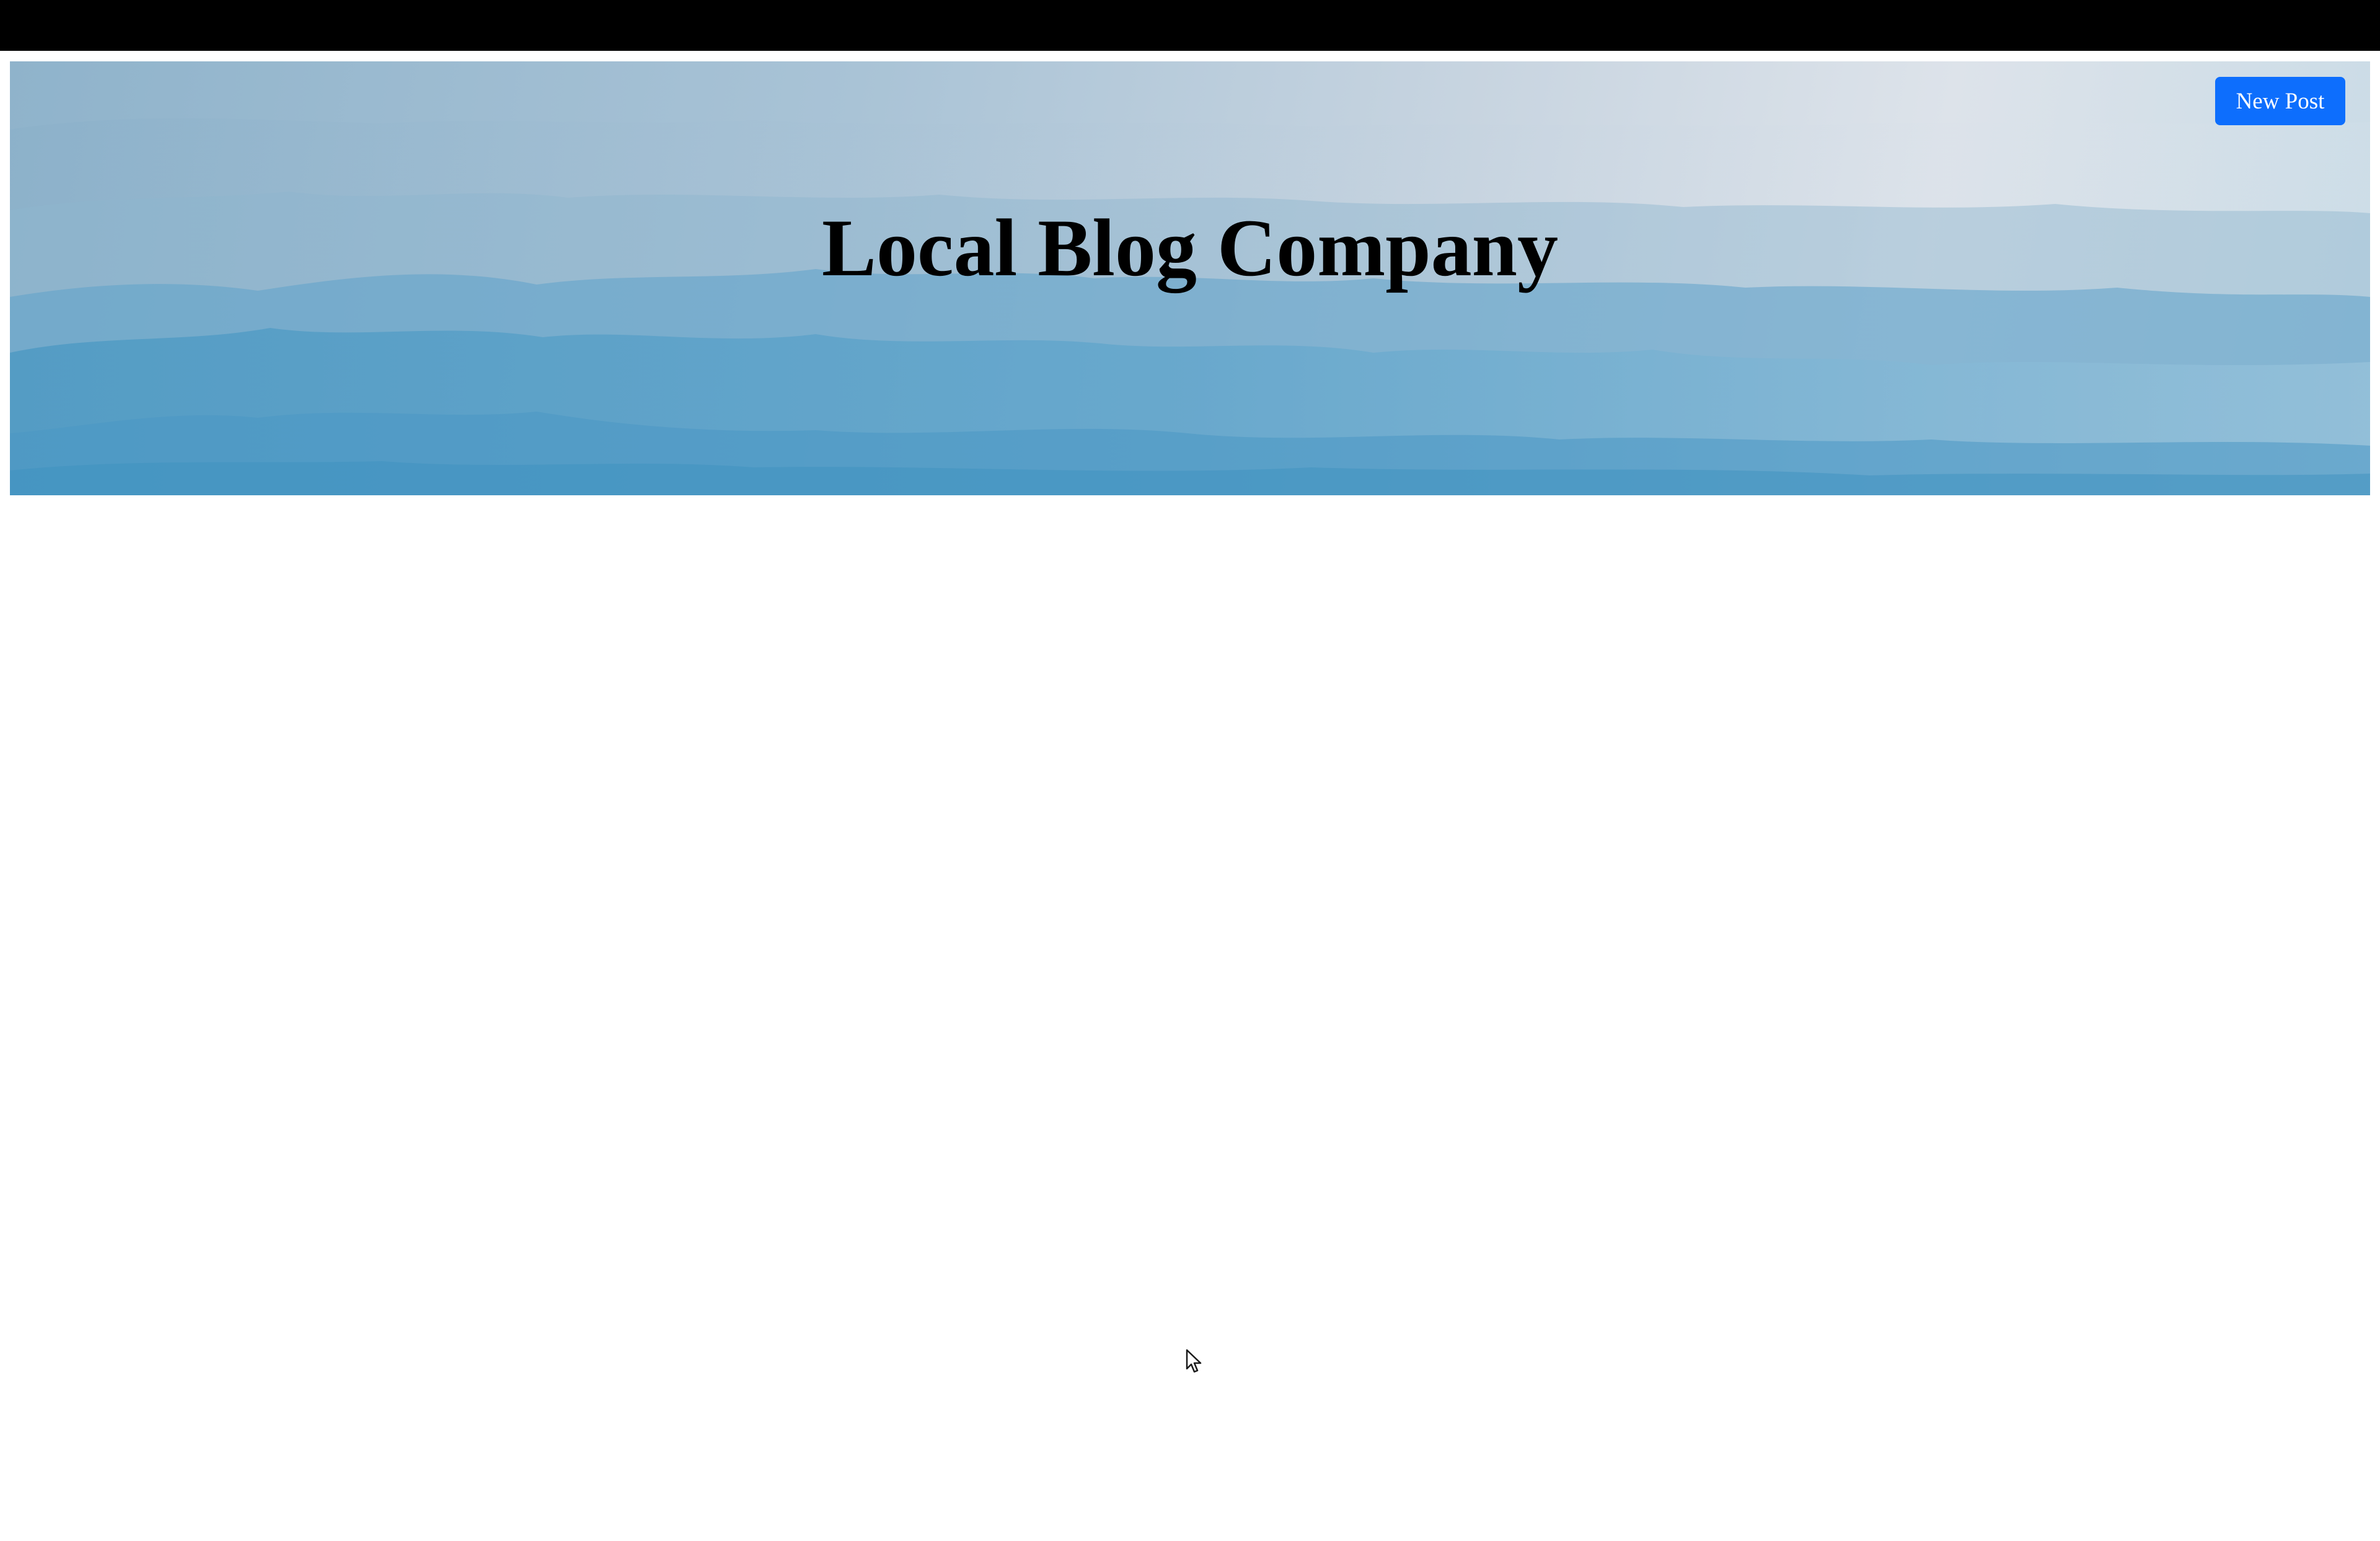 This screenshot has height=1541, width=2380. What do you see at coordinates (1190, 247) in the screenshot?
I see `page-title: Local Blog Company` at bounding box center [1190, 247].